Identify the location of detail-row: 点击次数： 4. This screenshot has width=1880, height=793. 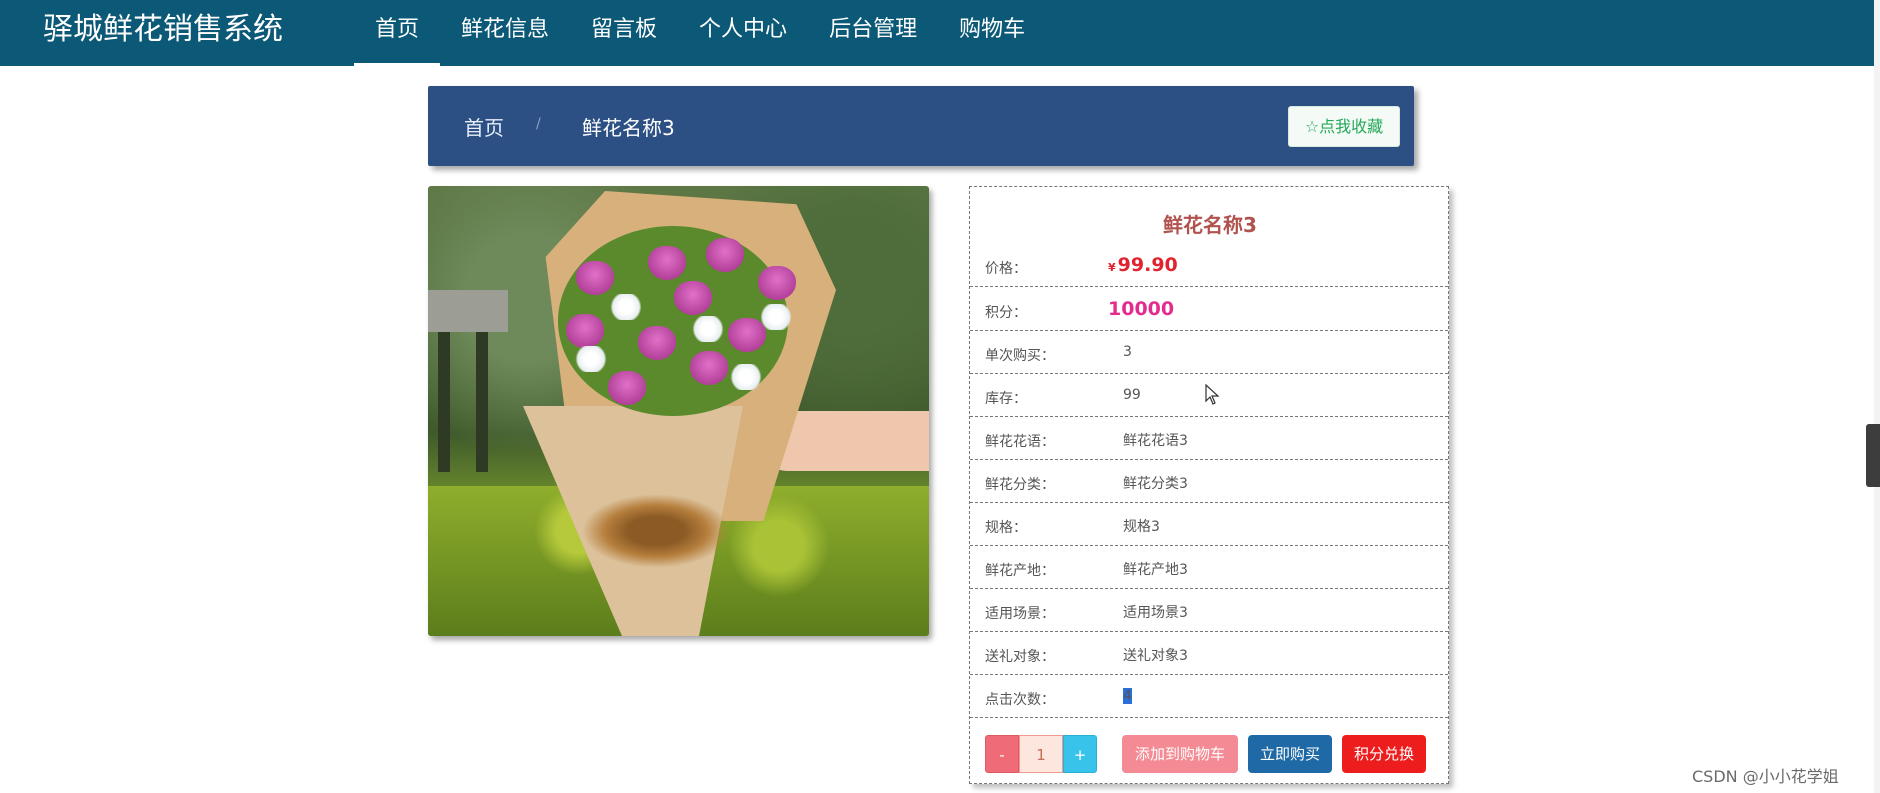
(1209, 696).